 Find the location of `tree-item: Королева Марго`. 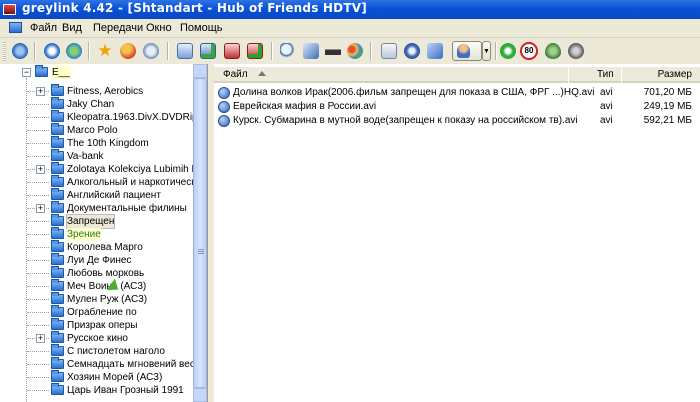

tree-item: Королева Марго is located at coordinates (95, 247).